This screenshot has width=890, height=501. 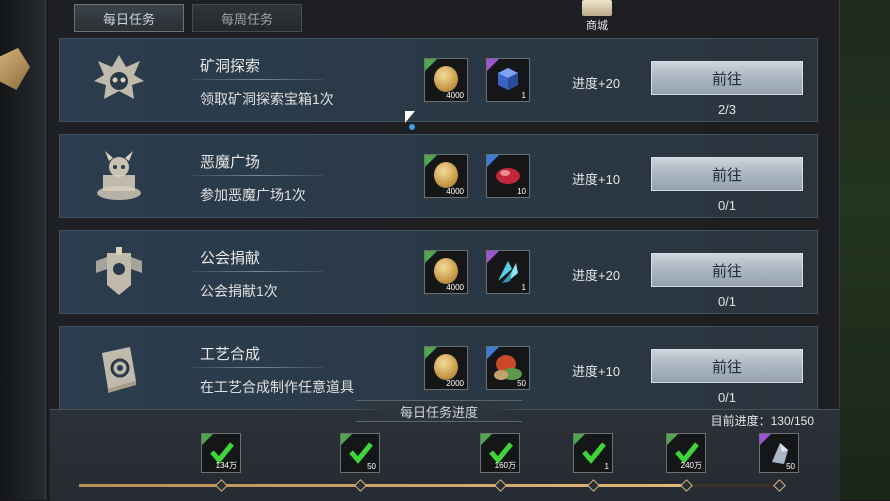 I want to click on check-icon, so click(x=594, y=453).